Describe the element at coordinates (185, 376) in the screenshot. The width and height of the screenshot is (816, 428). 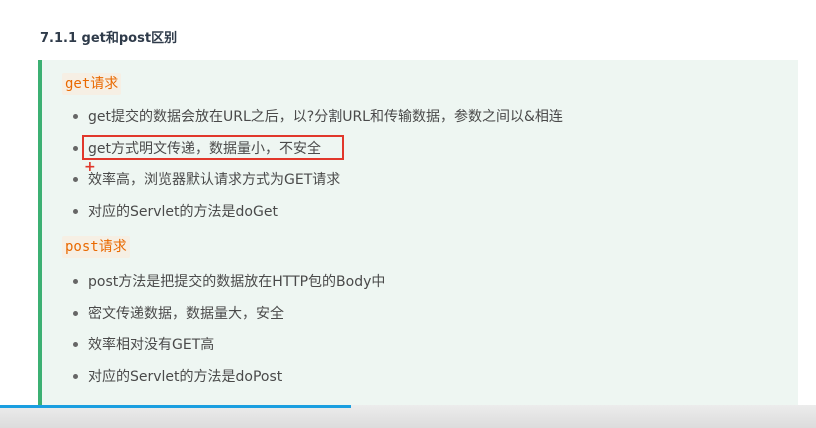
I see `list-item-text: 对应的Servlet的方法是doPost` at that location.